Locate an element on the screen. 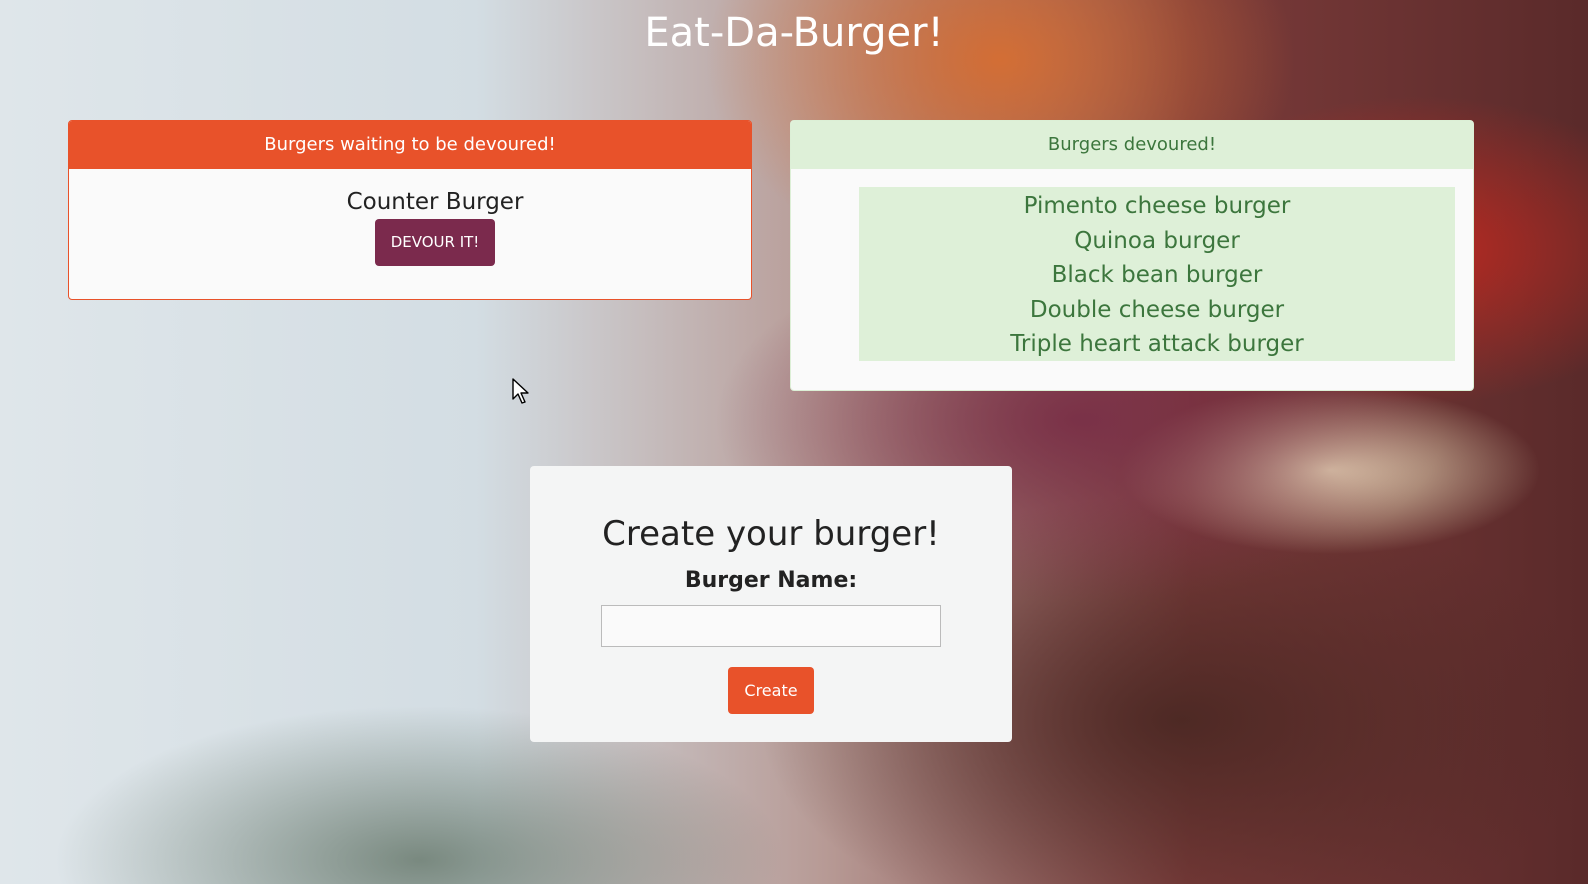 This screenshot has width=1588, height=884. devour-button: DEVOUR IT! is located at coordinates (435, 242).